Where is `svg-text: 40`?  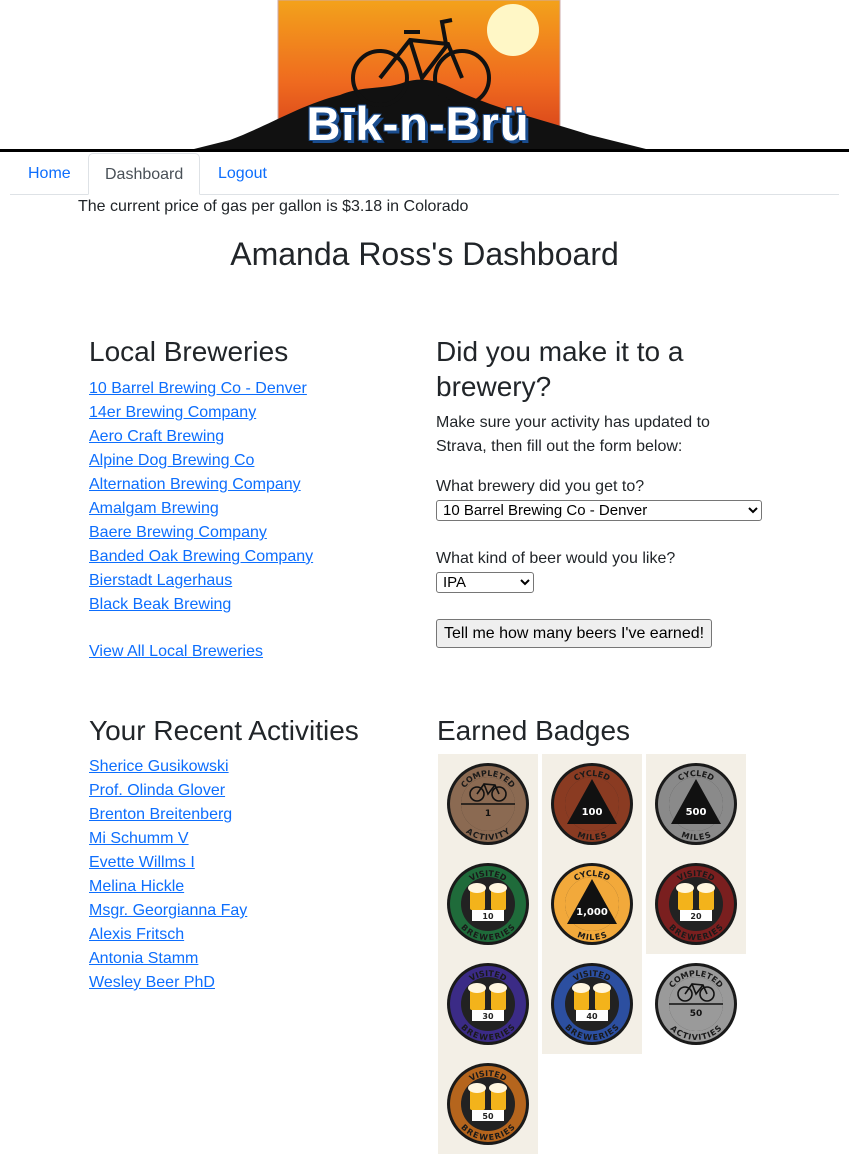 svg-text: 40 is located at coordinates (592, 1016).